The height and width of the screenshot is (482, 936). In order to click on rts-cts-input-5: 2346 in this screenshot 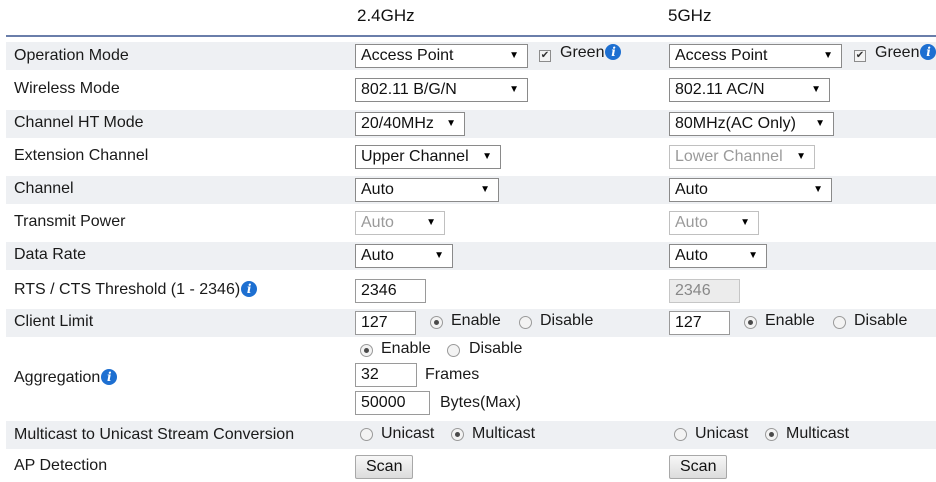, I will do `click(704, 291)`.